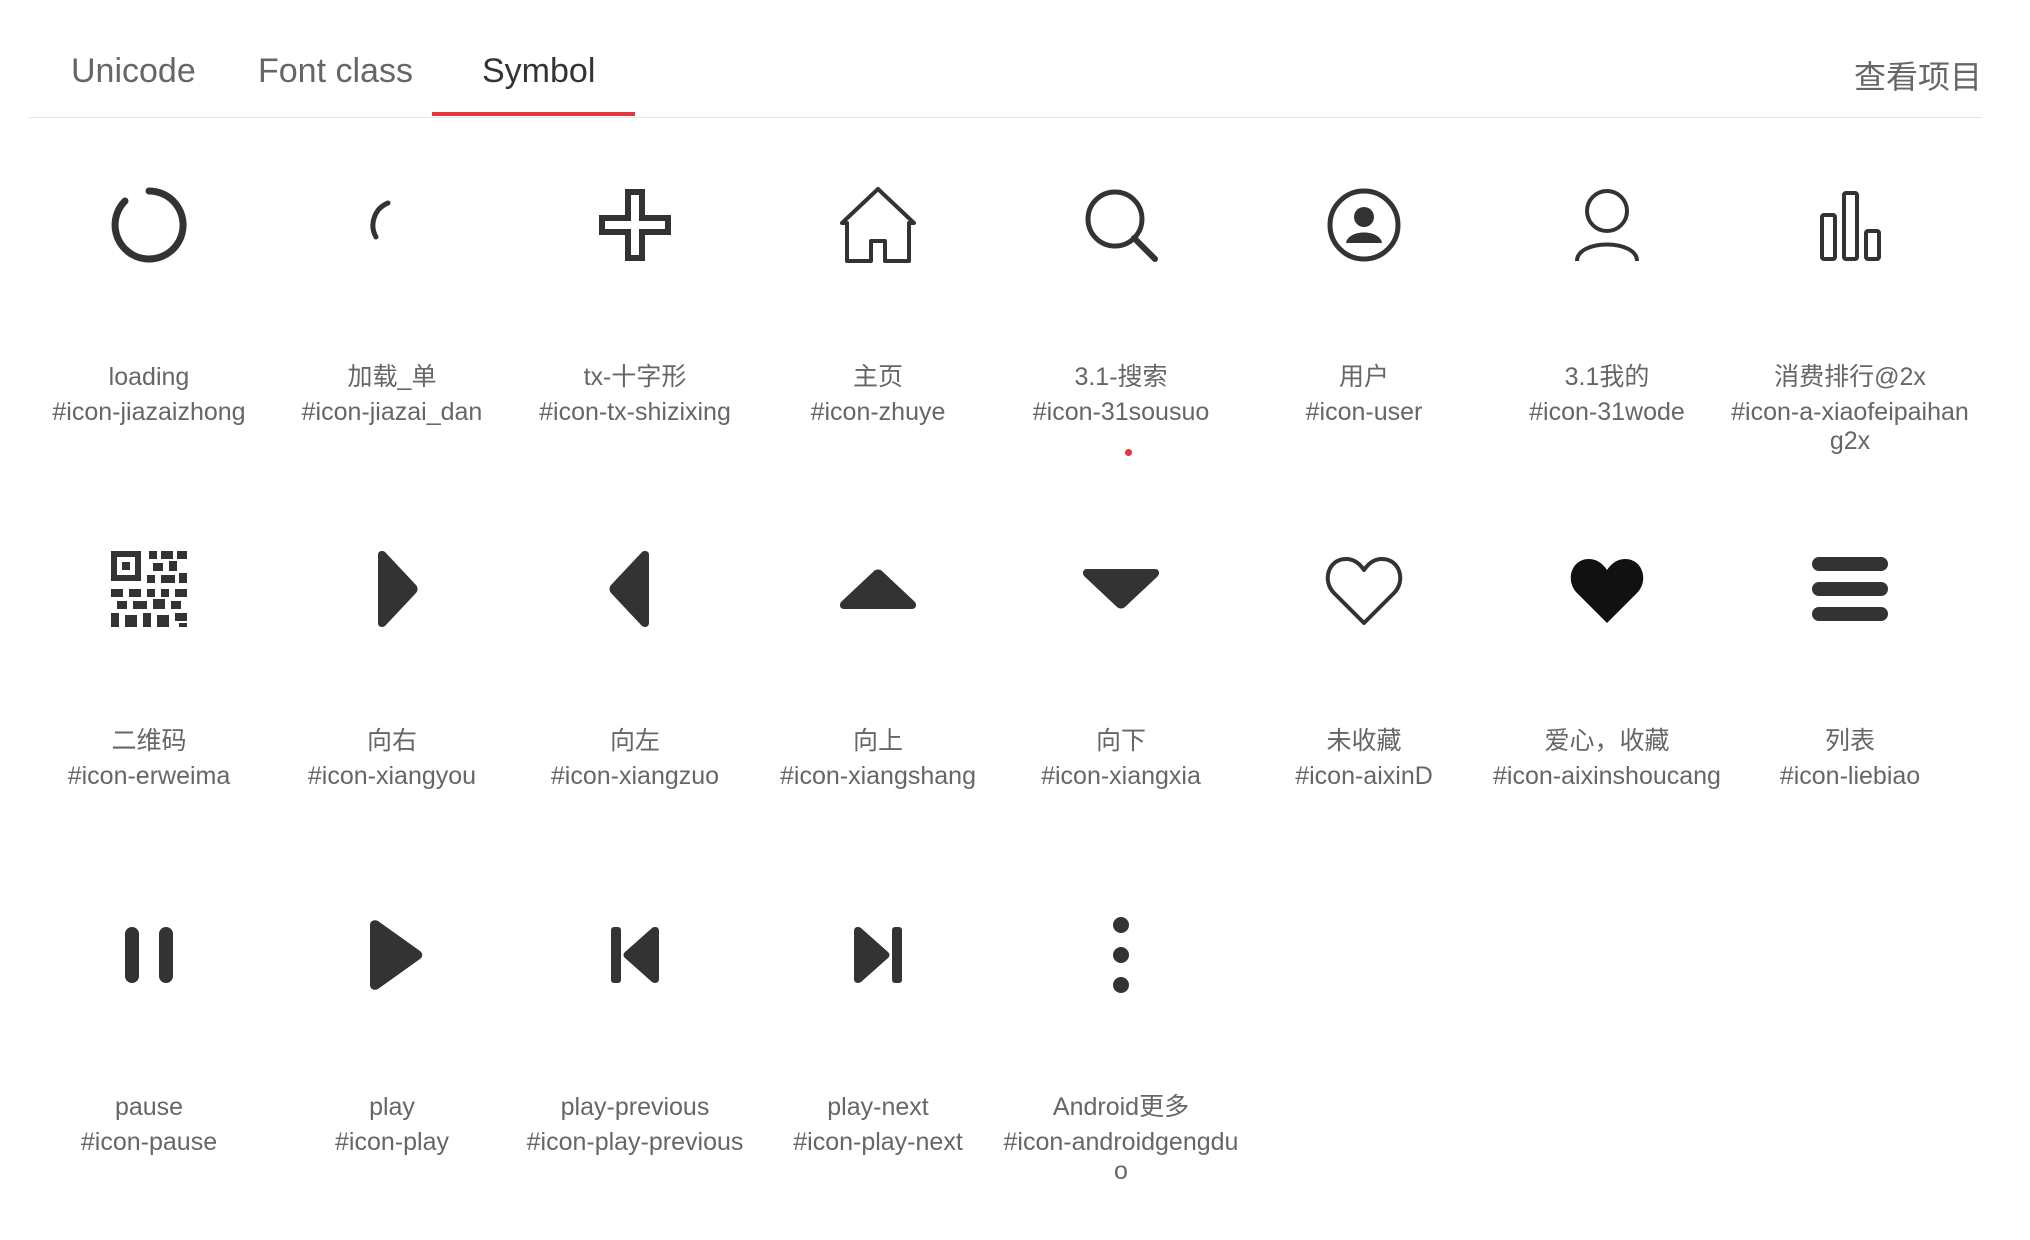  Describe the element at coordinates (1121, 377) in the screenshot. I see `icon-name: 3.1-搜索` at that location.